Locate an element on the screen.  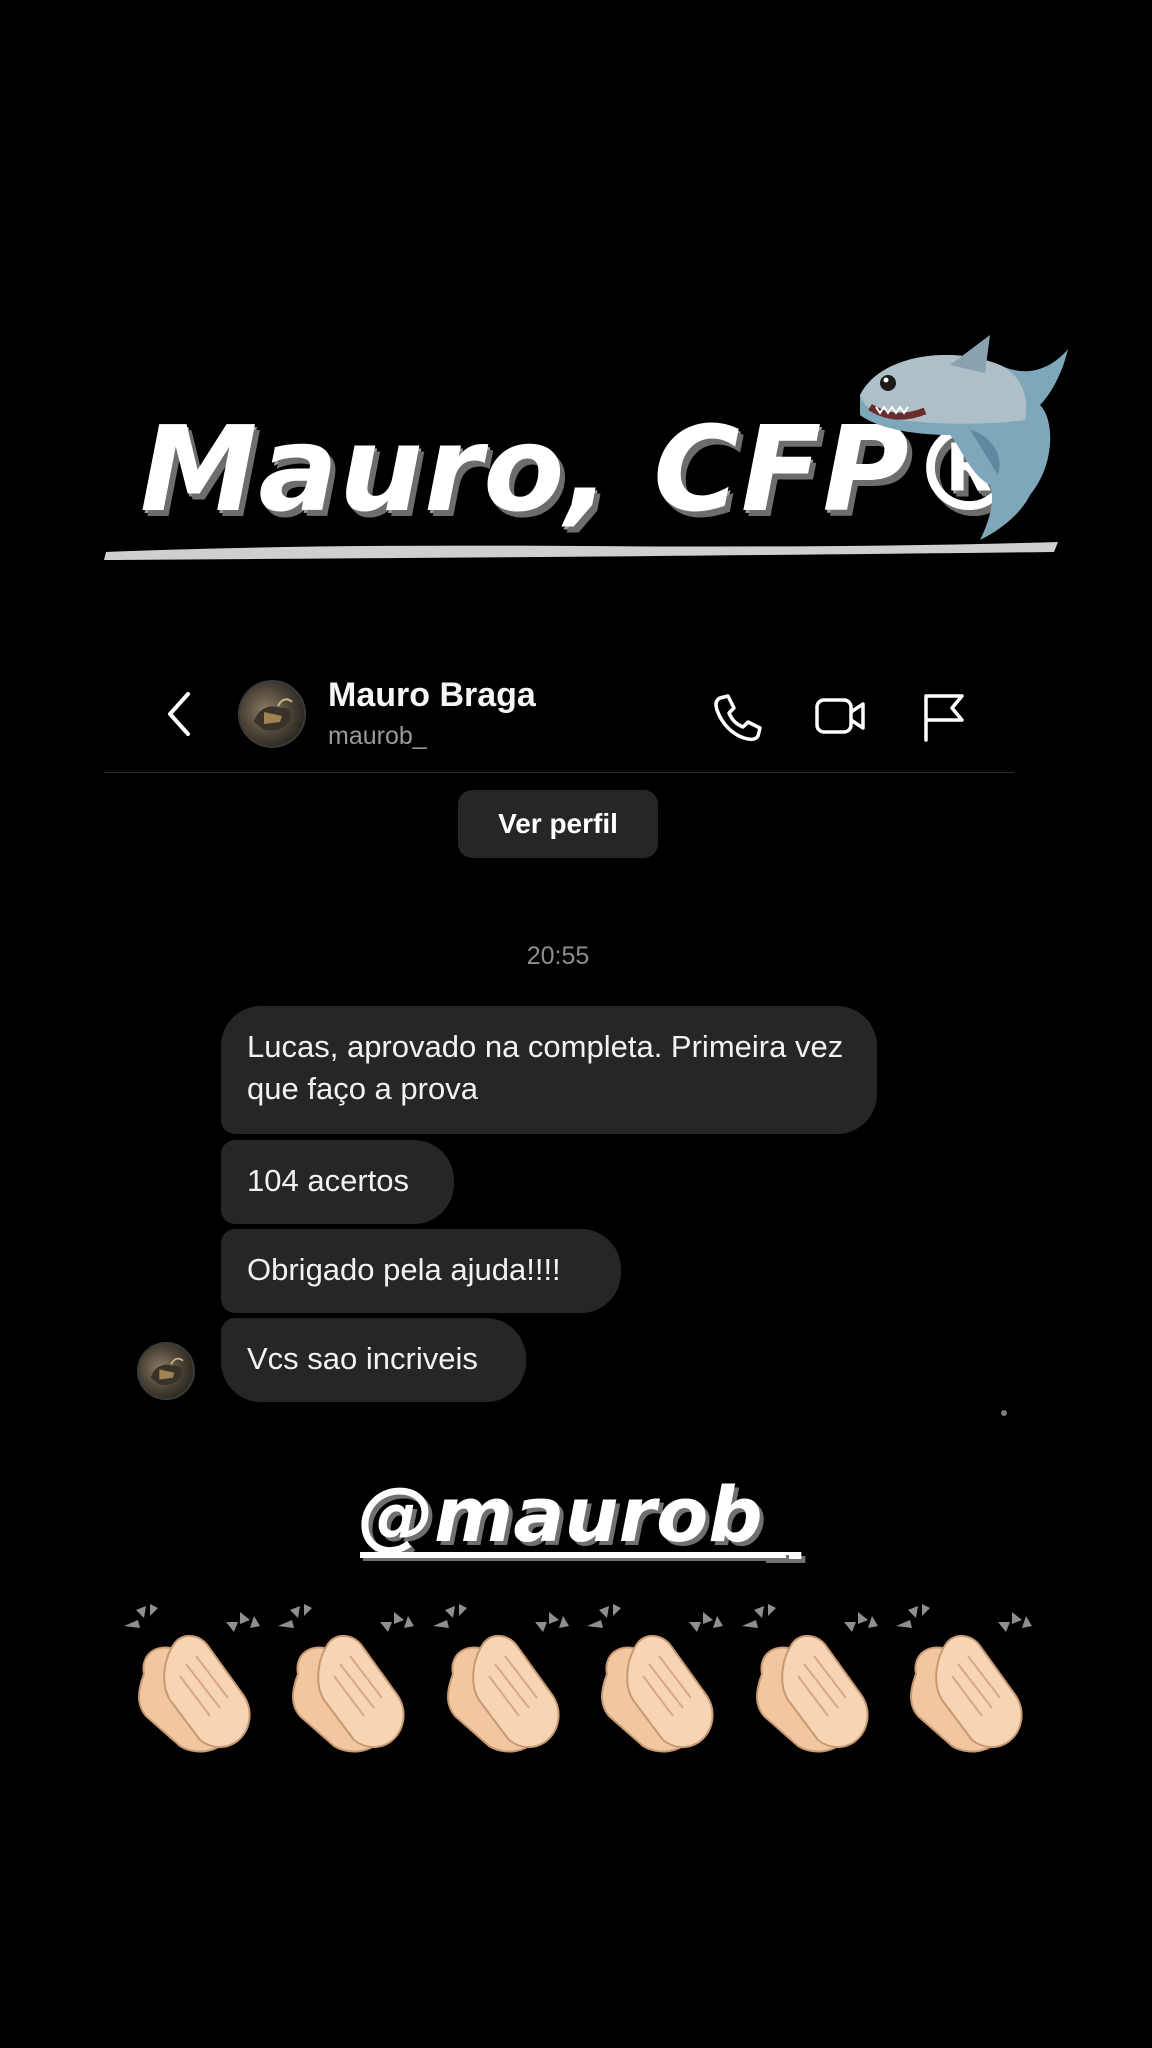
chevron-left-icon is located at coordinates (179, 714).